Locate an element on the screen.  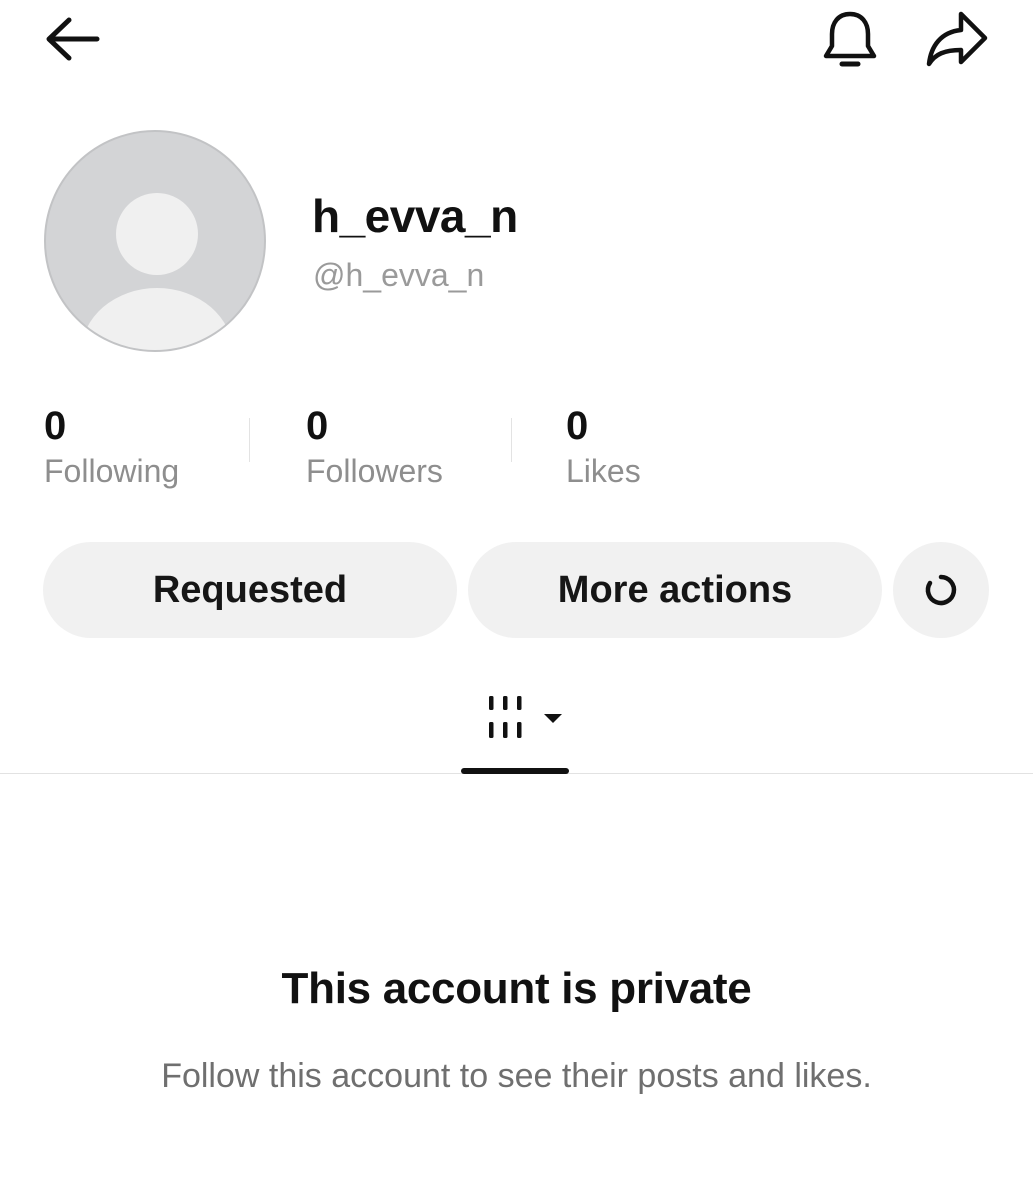
loading-spinner-icon is located at coordinates (941, 590).